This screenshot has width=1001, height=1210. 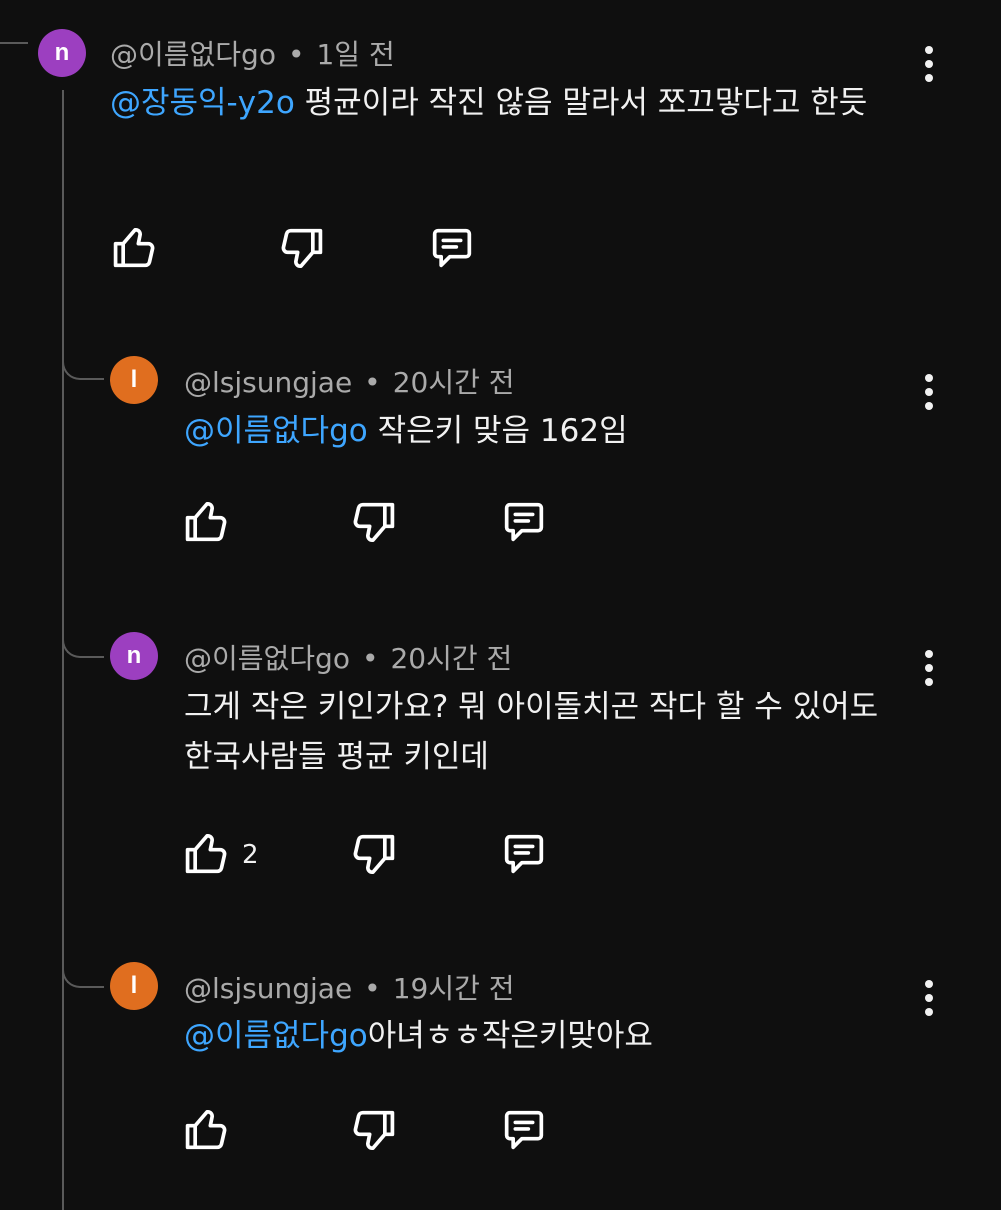 I want to click on comment-meta: @lsjsungjae • 19시간 전, so click(x=349, y=987).